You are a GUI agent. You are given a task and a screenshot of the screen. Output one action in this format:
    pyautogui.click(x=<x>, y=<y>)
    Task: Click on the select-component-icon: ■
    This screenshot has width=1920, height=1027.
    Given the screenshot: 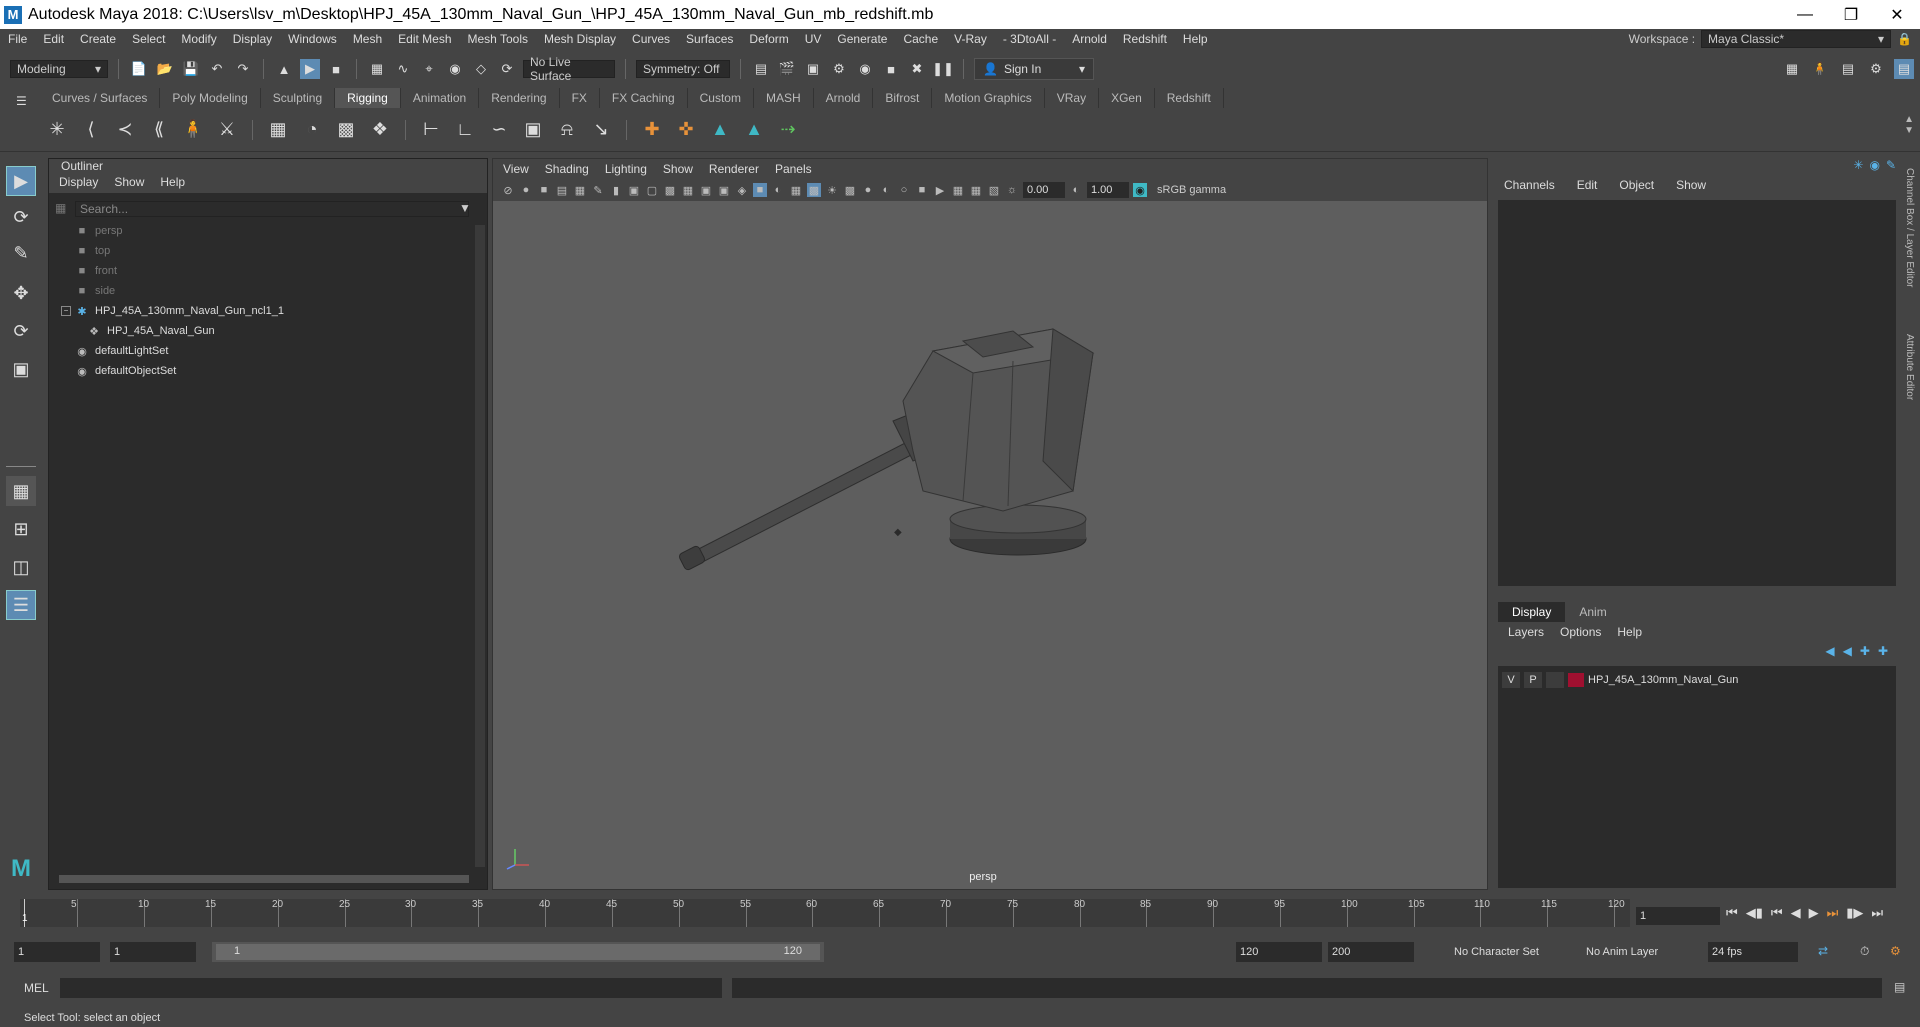 What is the action you would take?
    pyautogui.click(x=336, y=69)
    